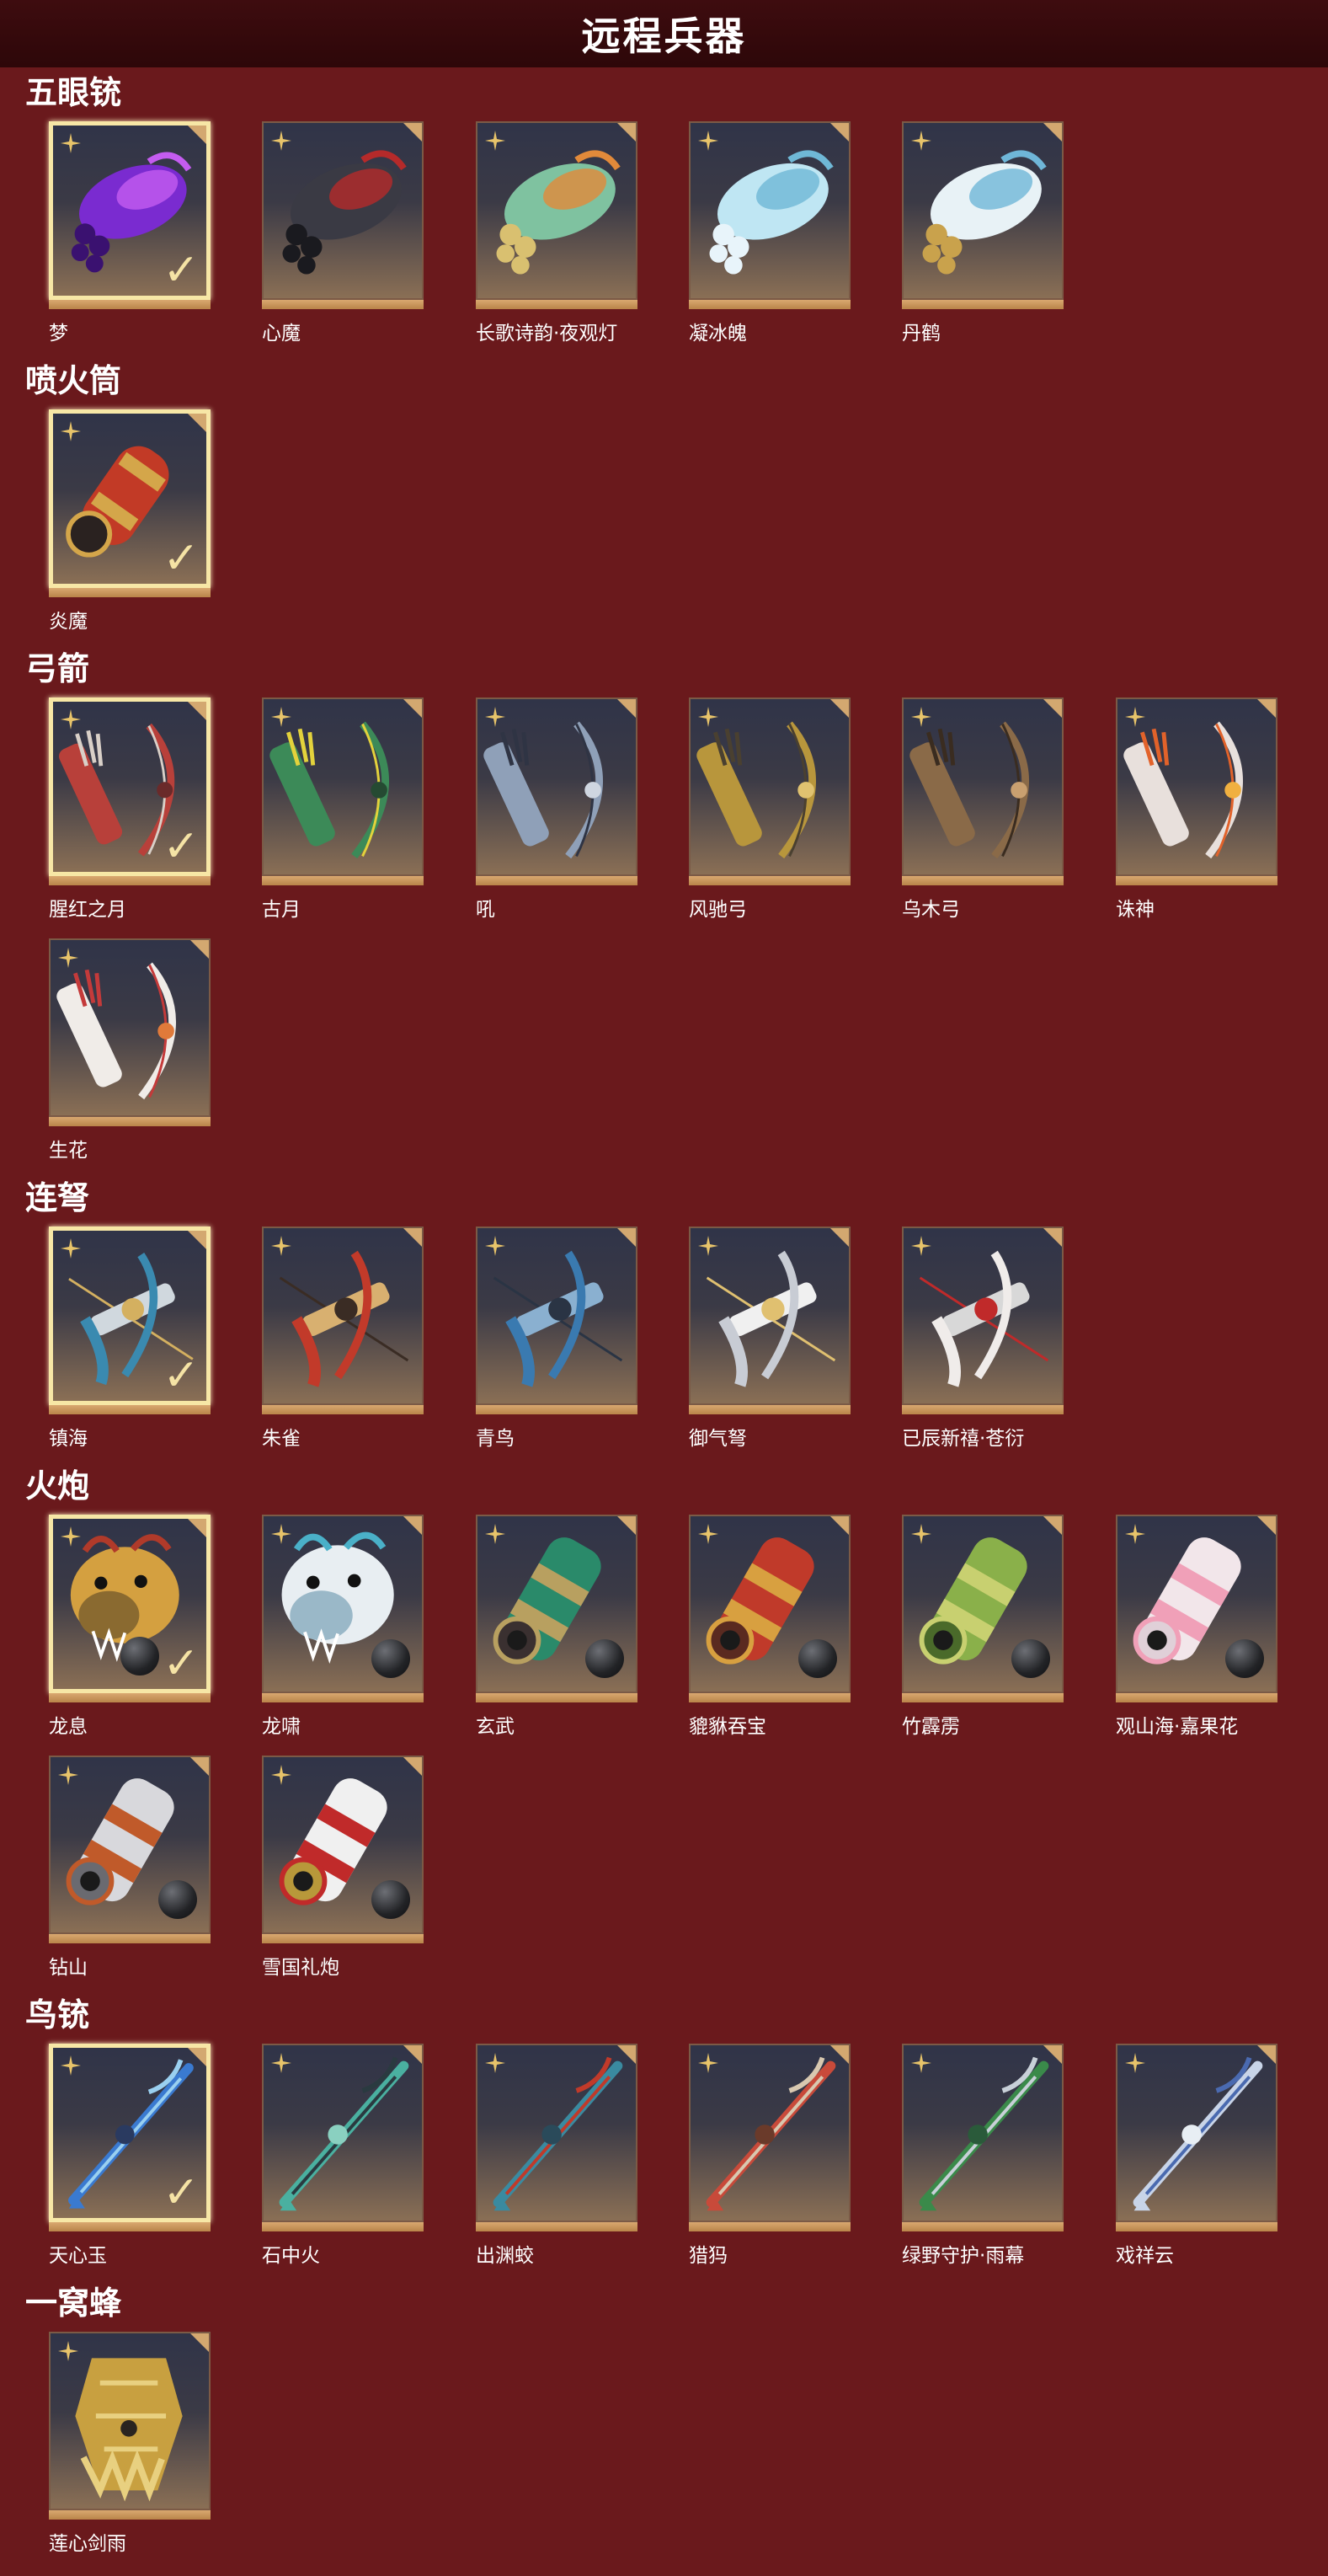  I want to click on weapon-card: 风驰弓, so click(770, 809).